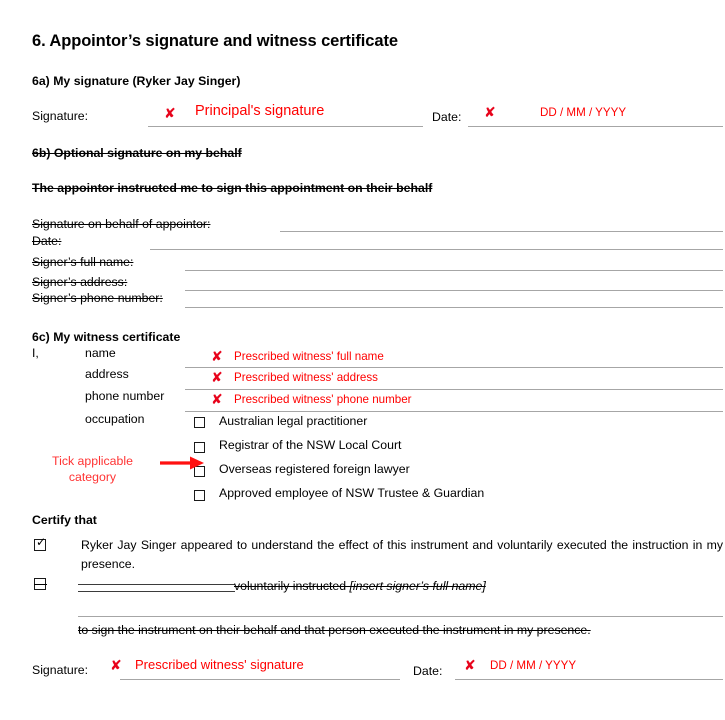  Describe the element at coordinates (219, 664) in the screenshot. I see `witness-signature-value: Prescribed witness' signature` at that location.